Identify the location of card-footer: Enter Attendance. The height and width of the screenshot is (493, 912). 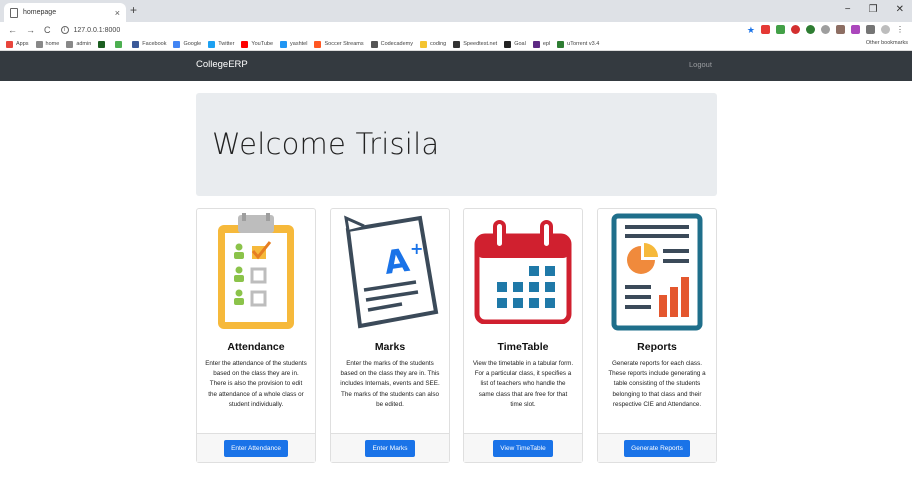
(256, 447).